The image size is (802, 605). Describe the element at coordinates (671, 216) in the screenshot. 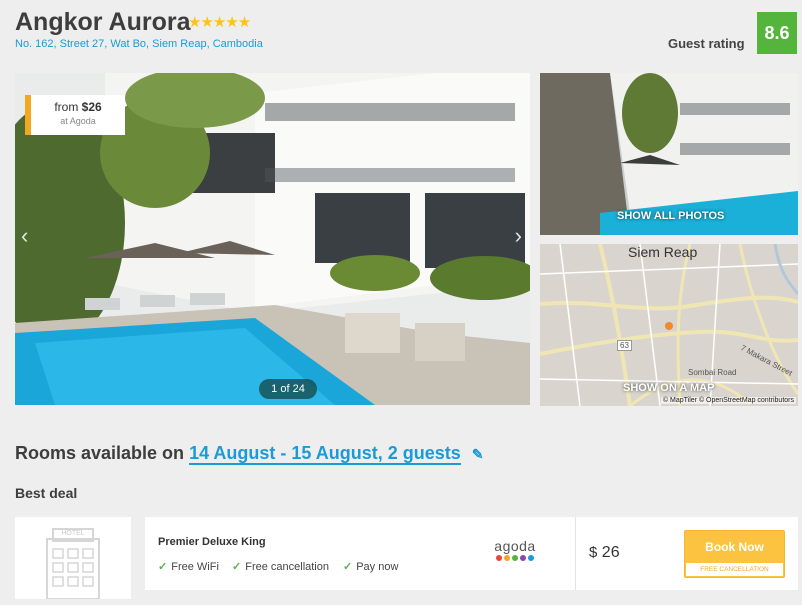

I see `show-all-photos-label: SHOW ALL PHOTOS` at that location.